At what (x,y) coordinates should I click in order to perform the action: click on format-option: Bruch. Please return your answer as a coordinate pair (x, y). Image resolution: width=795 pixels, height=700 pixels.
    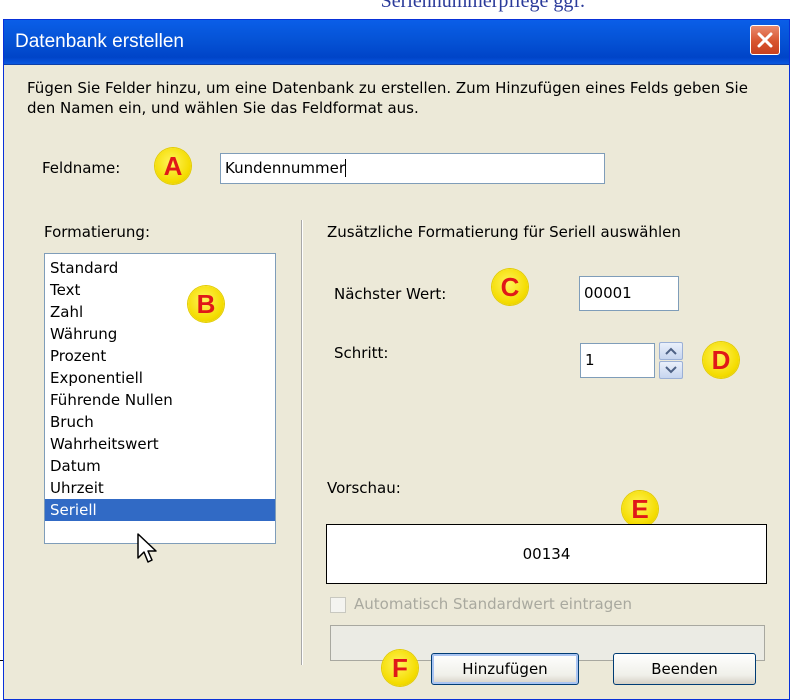
    Looking at the image, I should click on (160, 422).